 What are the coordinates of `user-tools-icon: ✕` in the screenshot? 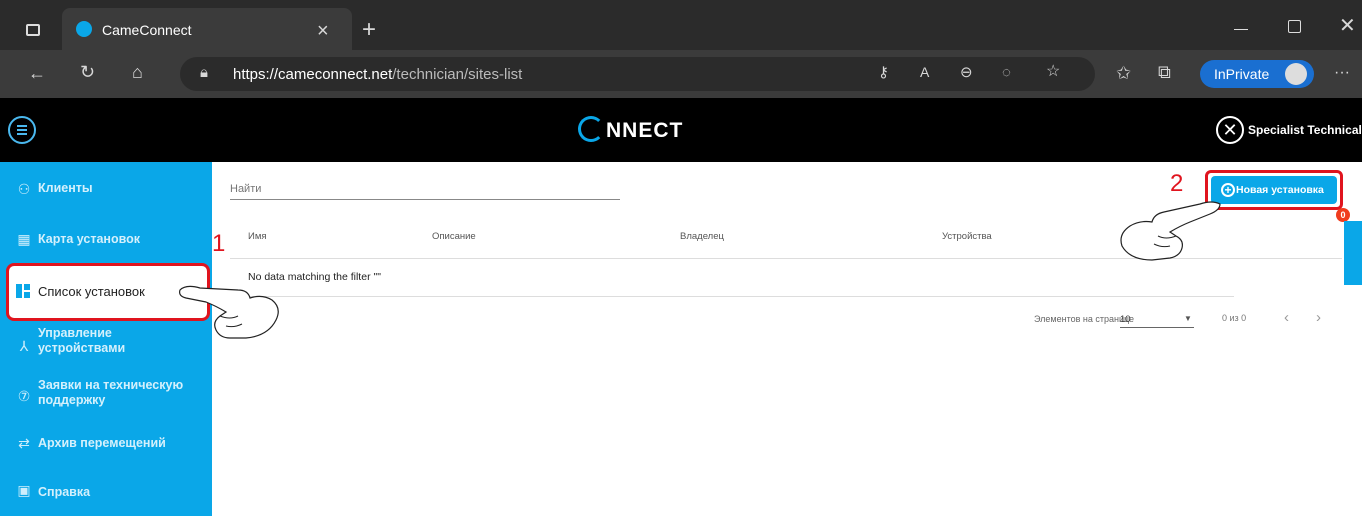 It's located at (1230, 130).